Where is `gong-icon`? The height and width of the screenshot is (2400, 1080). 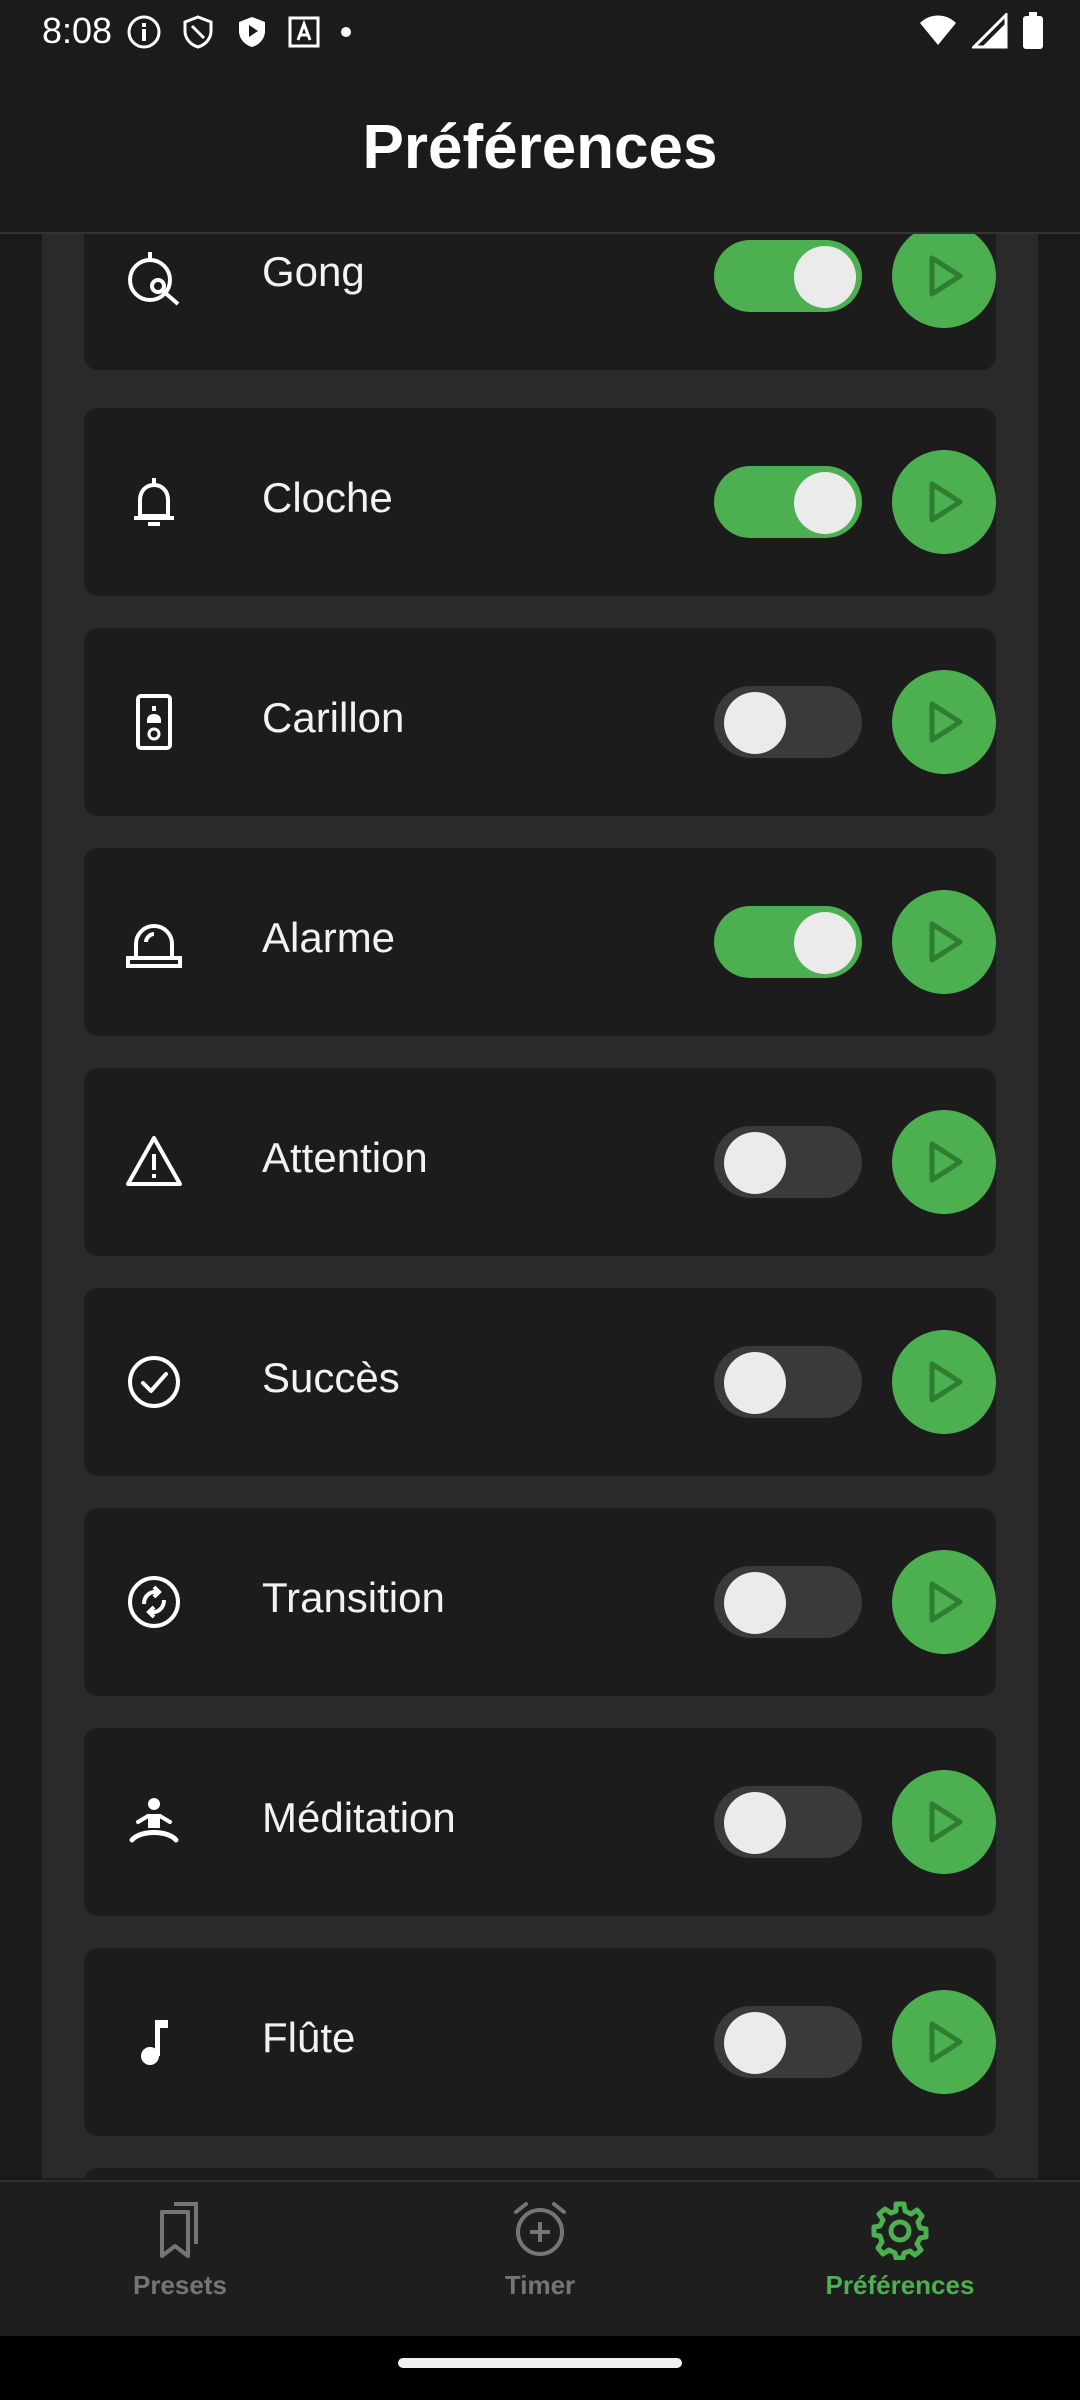
gong-icon is located at coordinates (154, 276).